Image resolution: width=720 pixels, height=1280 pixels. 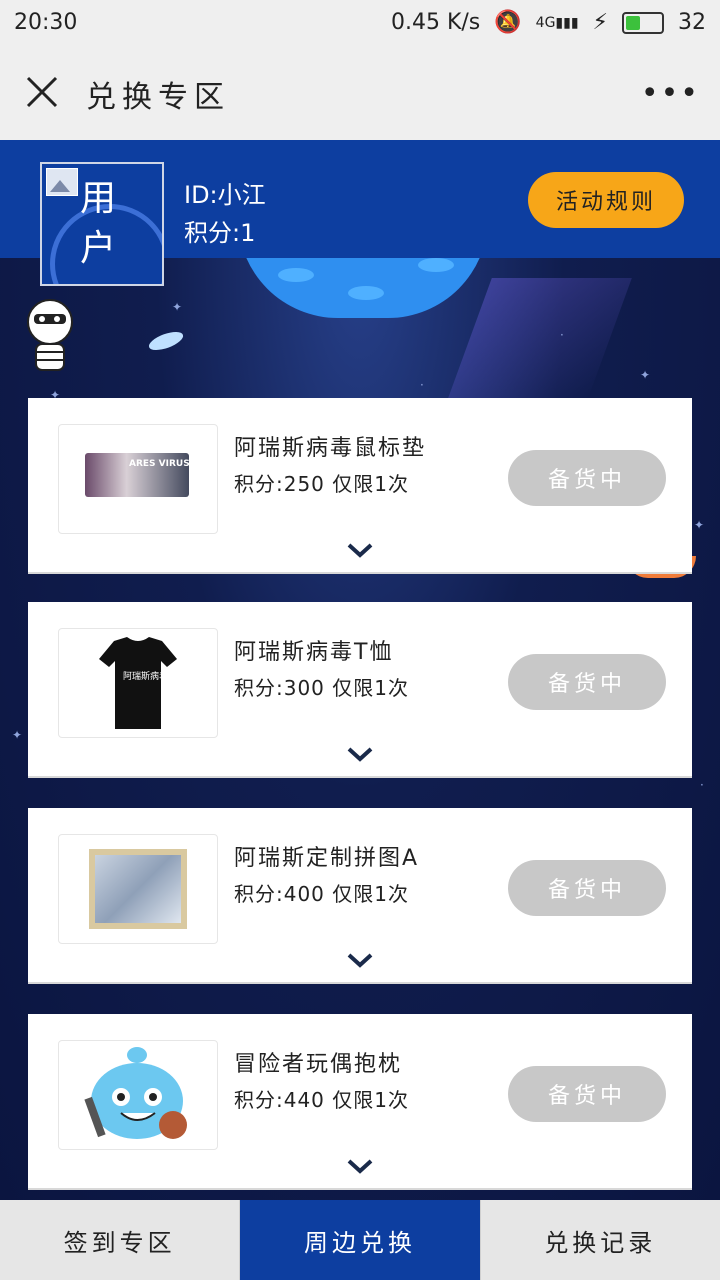 What do you see at coordinates (138, 889) in the screenshot?
I see `product-image-puzzle` at bounding box center [138, 889].